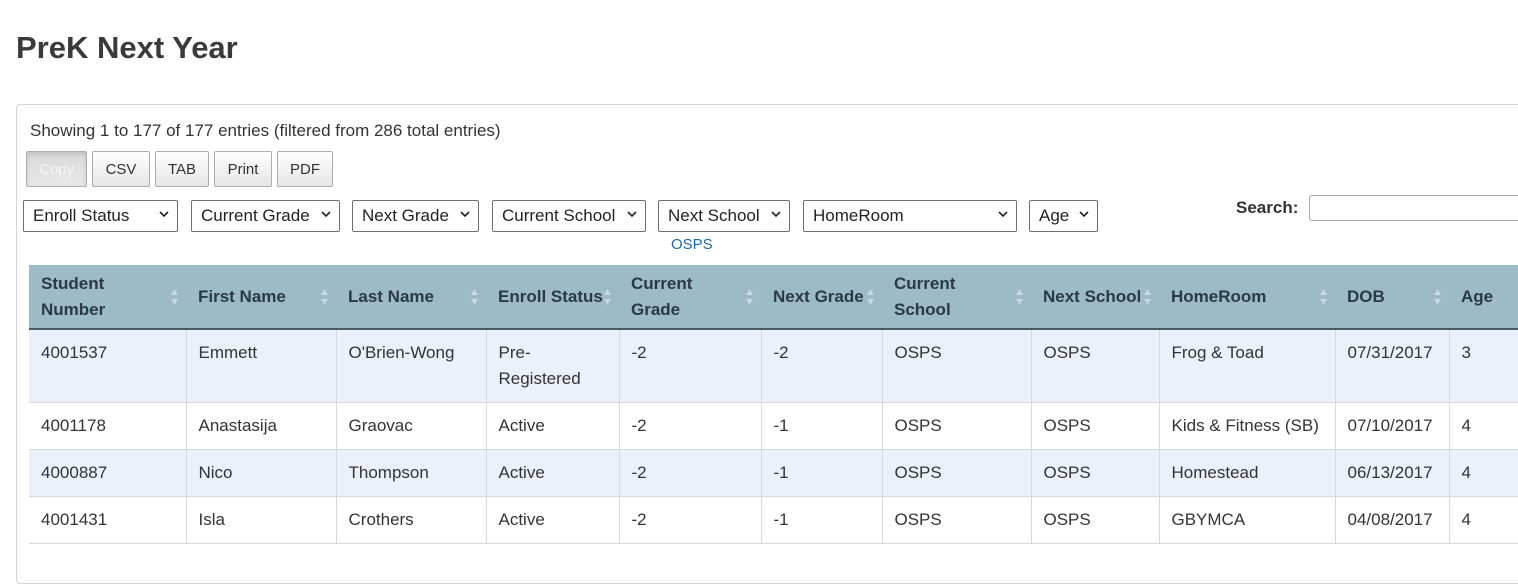 This screenshot has height=584, width=1518. I want to click on homeroom-filter: HomeRoom, so click(910, 216).